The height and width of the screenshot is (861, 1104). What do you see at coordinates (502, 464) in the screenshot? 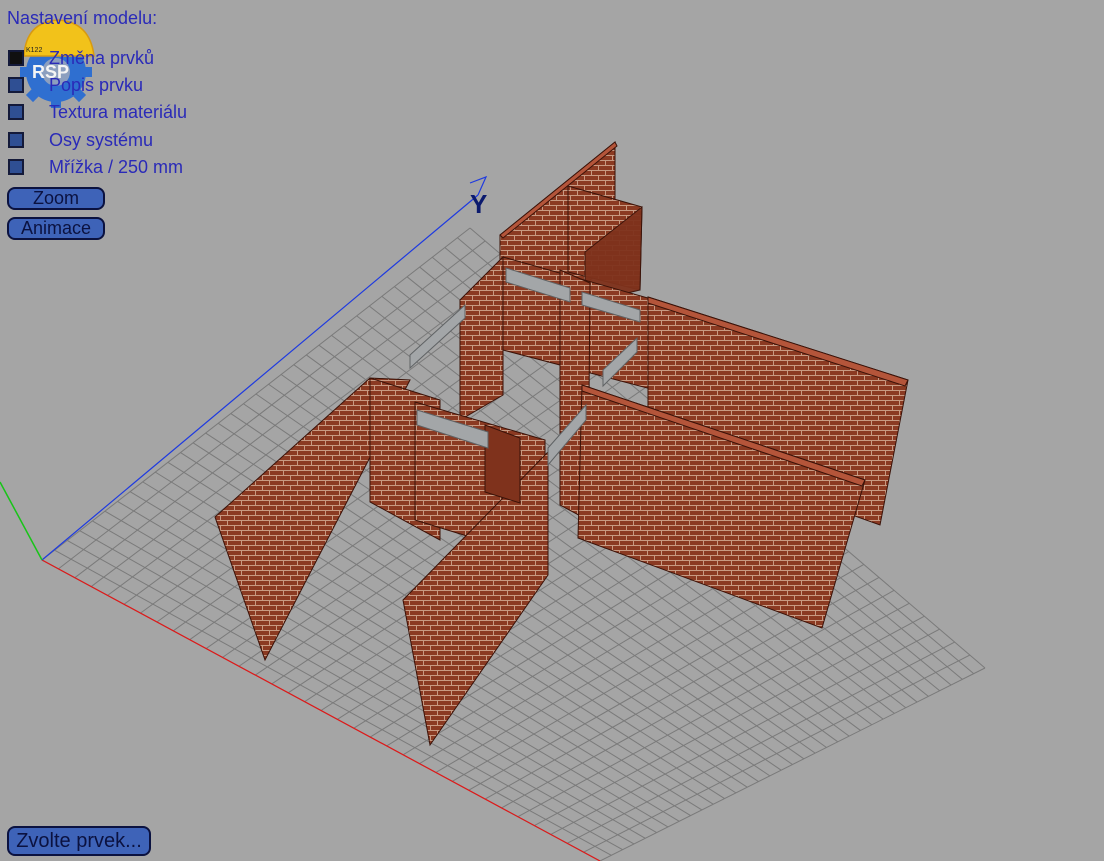
I see `wall-inner-side` at bounding box center [502, 464].